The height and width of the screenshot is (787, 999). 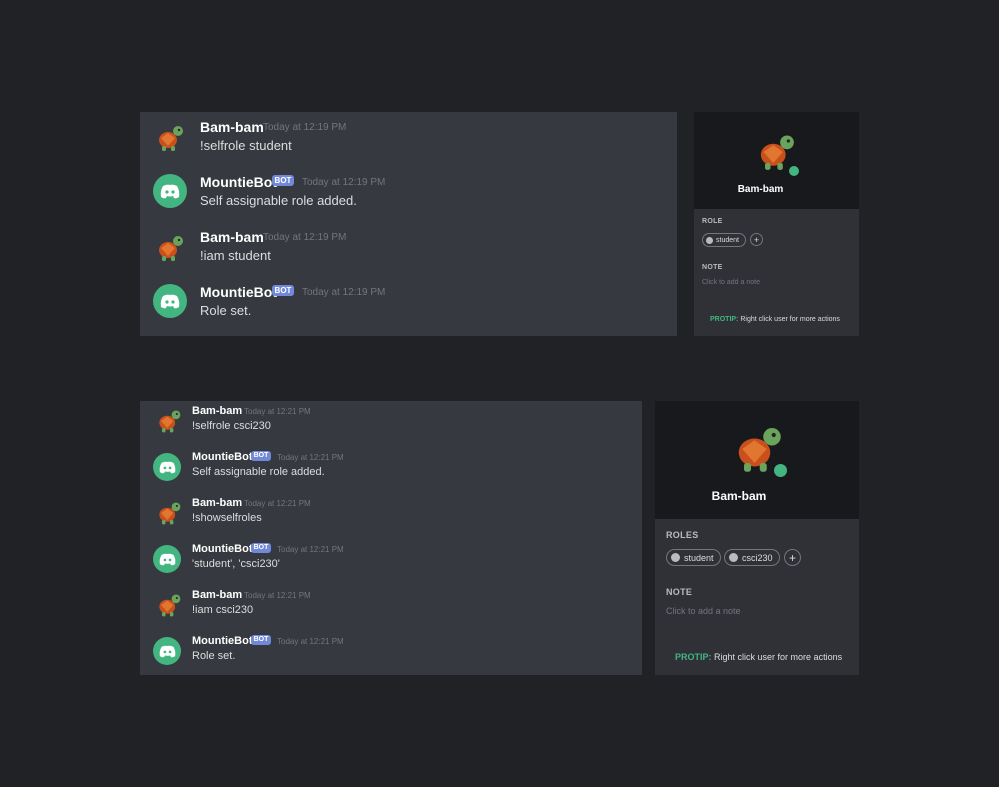 I want to click on message-text: 'student', 'csci230', so click(x=236, y=564).